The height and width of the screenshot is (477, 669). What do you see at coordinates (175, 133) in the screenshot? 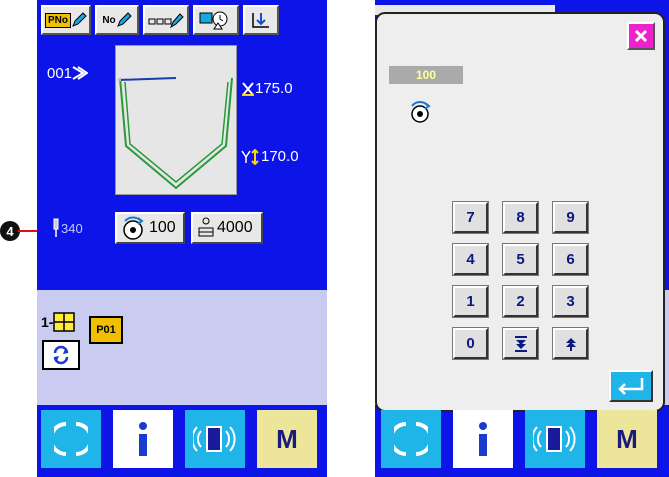
I see `pocket-shape-icon` at bounding box center [175, 133].